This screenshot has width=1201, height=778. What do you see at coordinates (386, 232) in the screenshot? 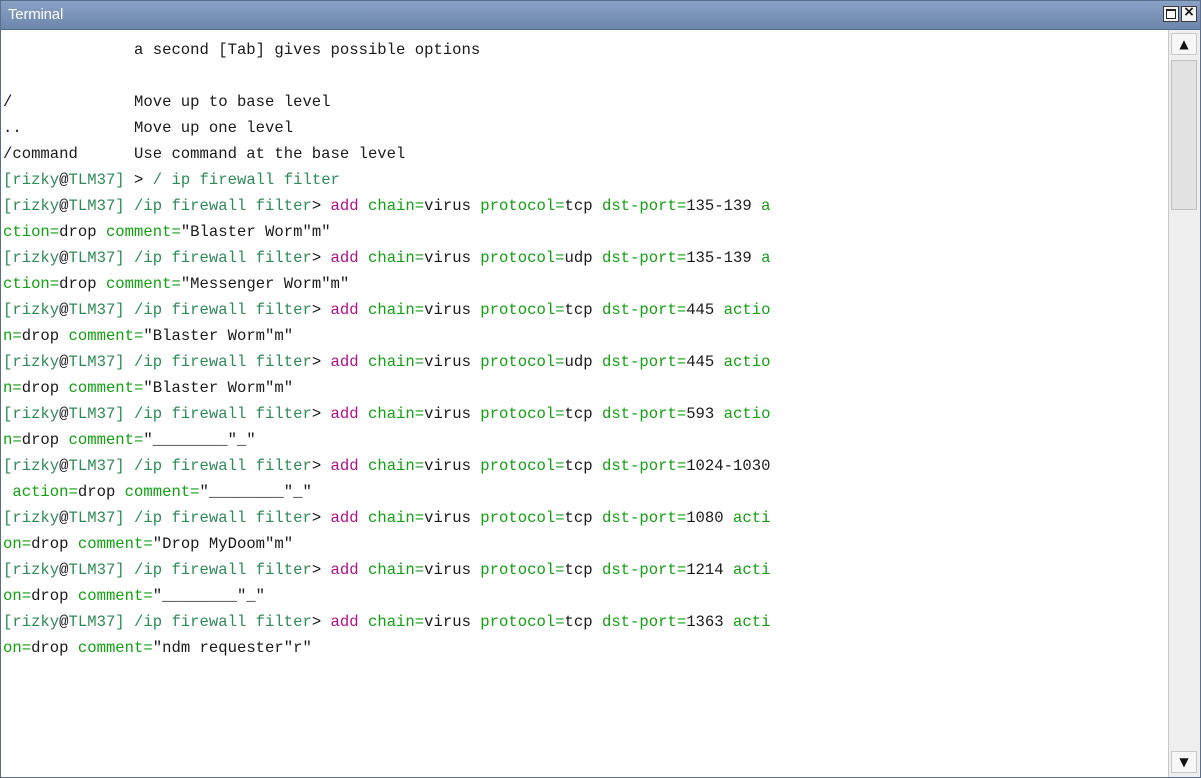
I see `terminal-line: ction=drop comment="Blaster Worm"m"` at bounding box center [386, 232].